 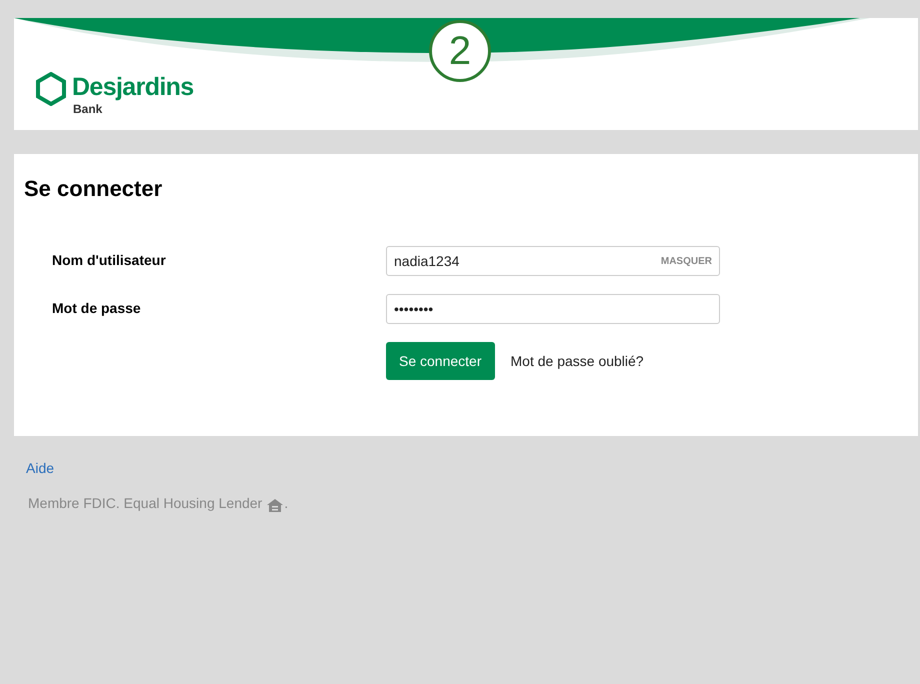 What do you see at coordinates (472, 468) in the screenshot?
I see `help-link: Aide` at bounding box center [472, 468].